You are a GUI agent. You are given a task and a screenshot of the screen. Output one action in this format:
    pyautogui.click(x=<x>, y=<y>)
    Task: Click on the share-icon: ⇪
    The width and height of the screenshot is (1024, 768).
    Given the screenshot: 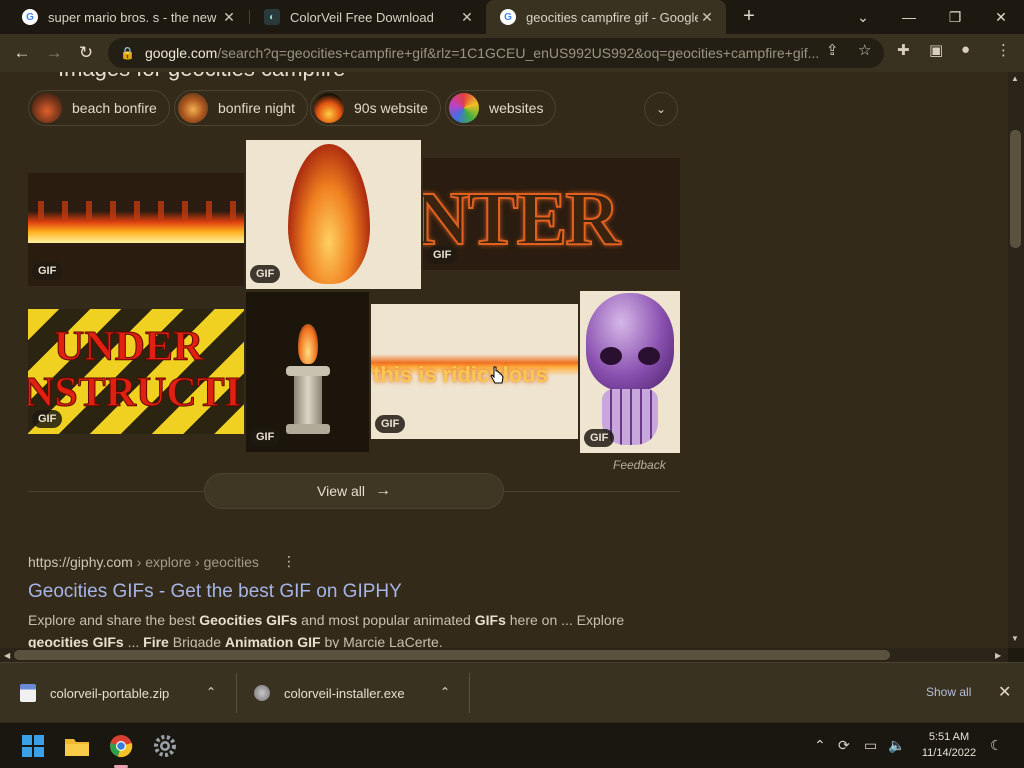 What is the action you would take?
    pyautogui.click(x=832, y=50)
    